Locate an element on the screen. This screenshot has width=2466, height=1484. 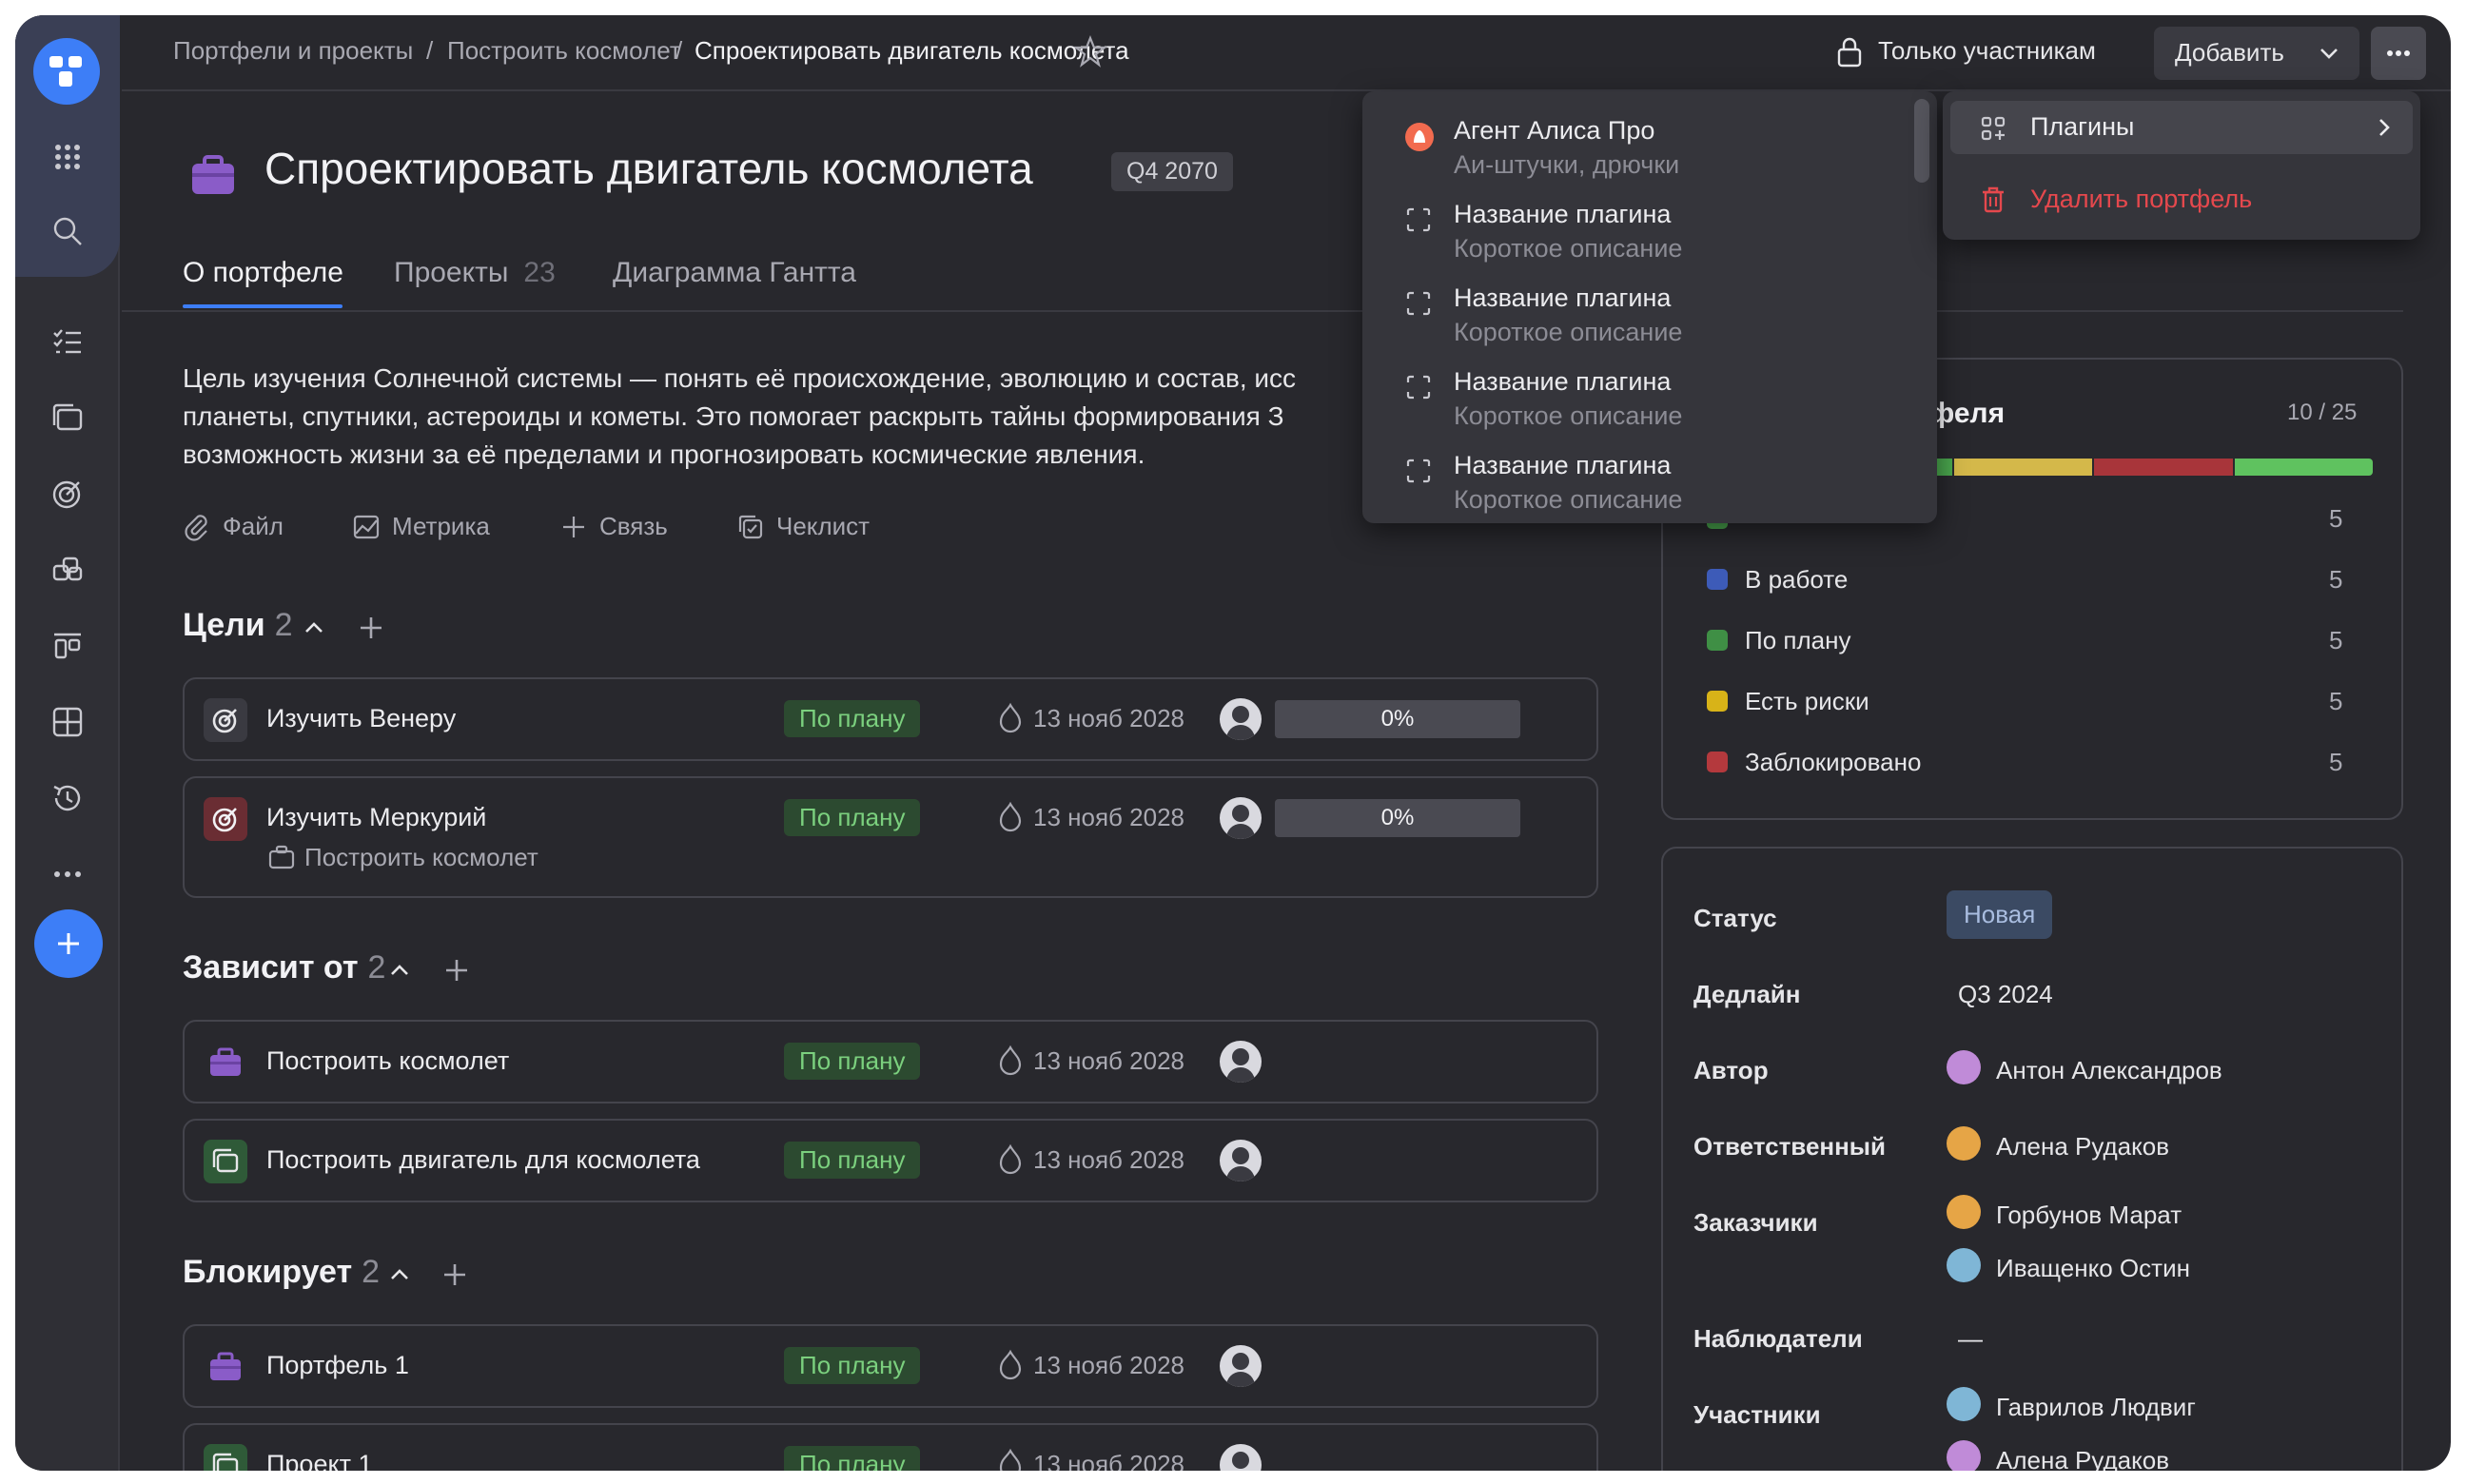
members-key: Участники is located at coordinates (1757, 1414).